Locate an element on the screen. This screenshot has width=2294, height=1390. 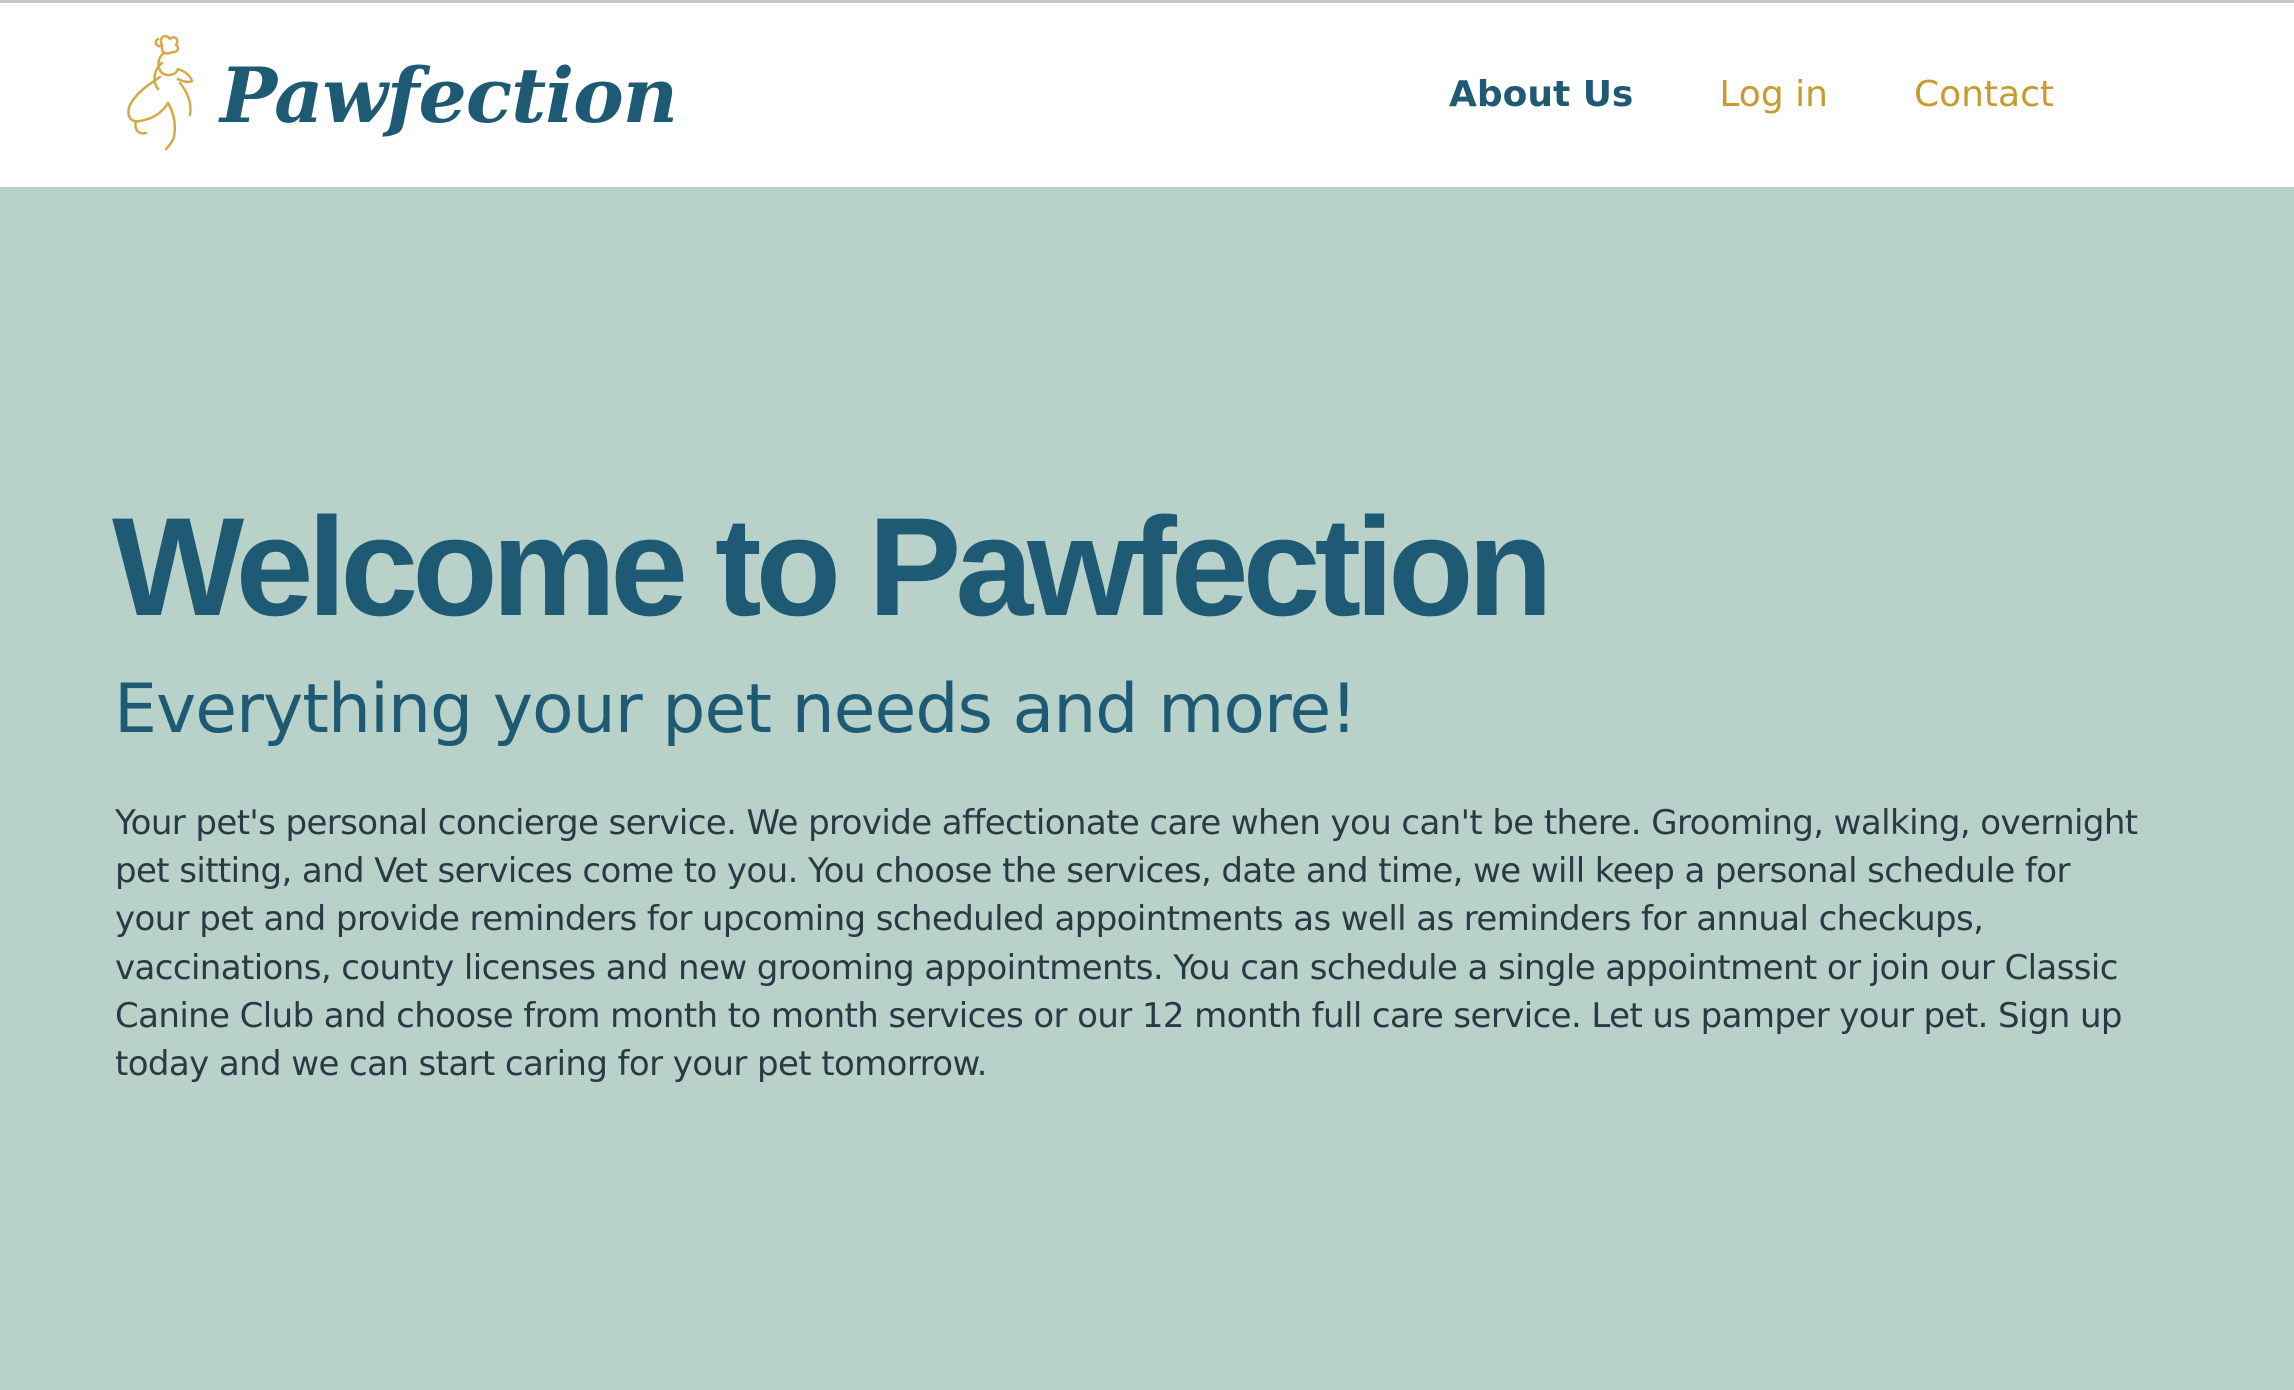
nav-contact: Contact is located at coordinates (1984, 95).